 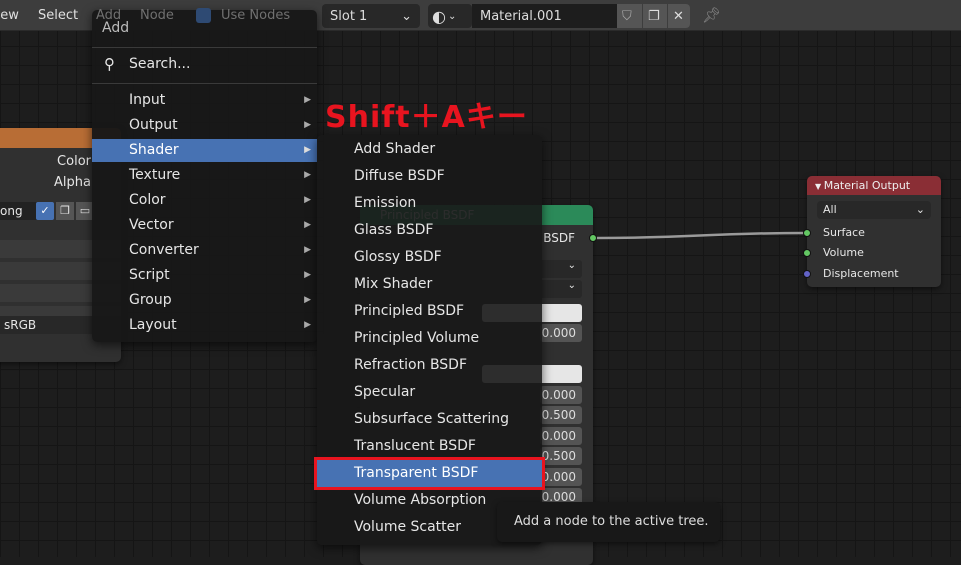 What do you see at coordinates (204, 225) in the screenshot?
I see `menu-item-vector: Vector ▶` at bounding box center [204, 225].